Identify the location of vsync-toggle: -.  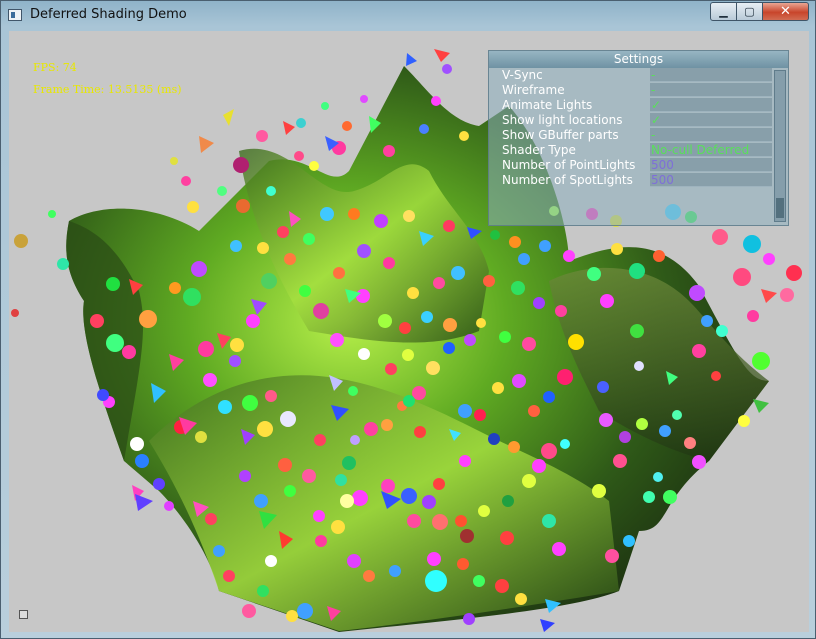
(711, 75).